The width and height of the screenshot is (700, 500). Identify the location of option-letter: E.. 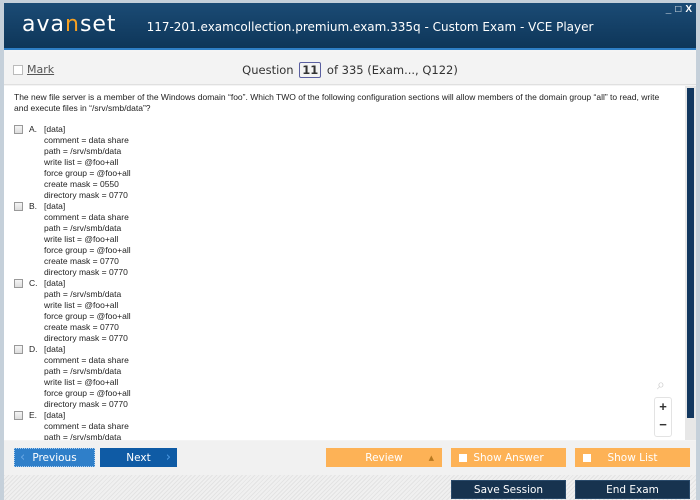
(33, 415).